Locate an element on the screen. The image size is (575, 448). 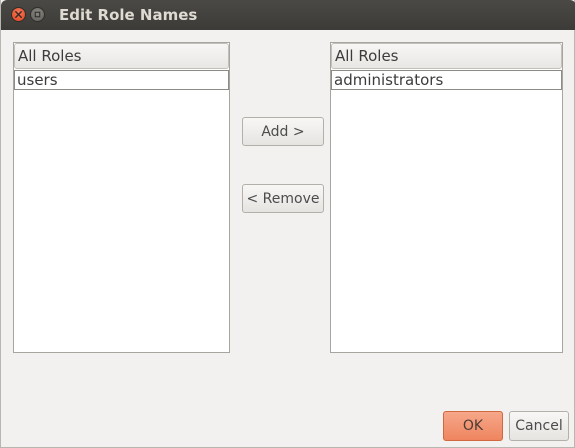
minimize-icon is located at coordinates (37, 14).